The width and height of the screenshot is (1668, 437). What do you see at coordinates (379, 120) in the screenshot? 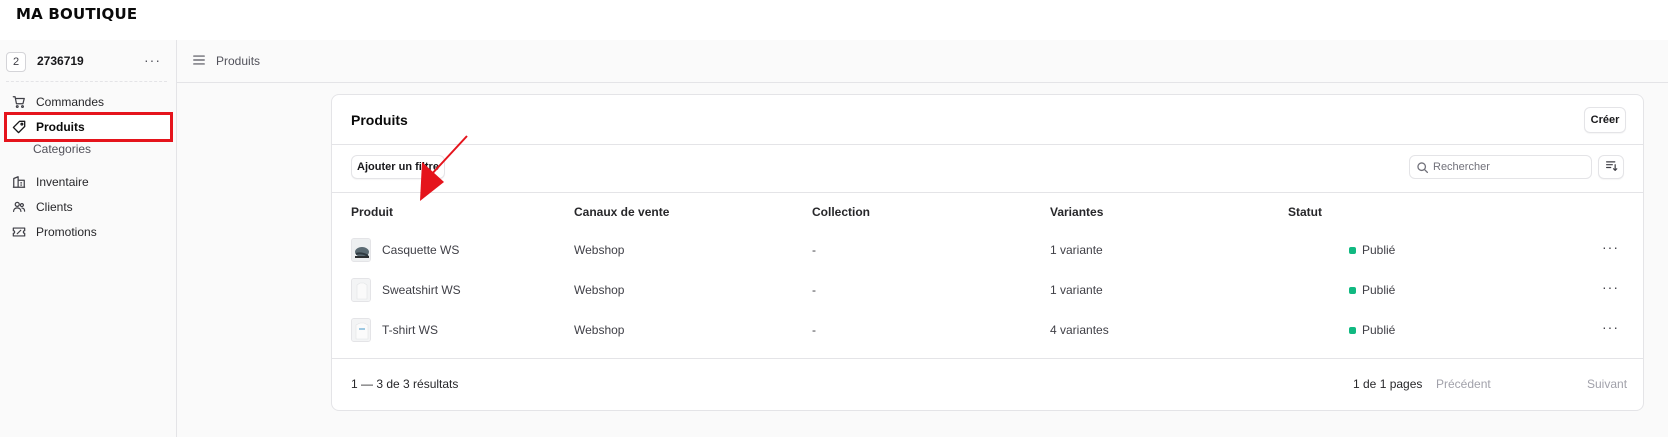
I see `page-title: Produits` at bounding box center [379, 120].